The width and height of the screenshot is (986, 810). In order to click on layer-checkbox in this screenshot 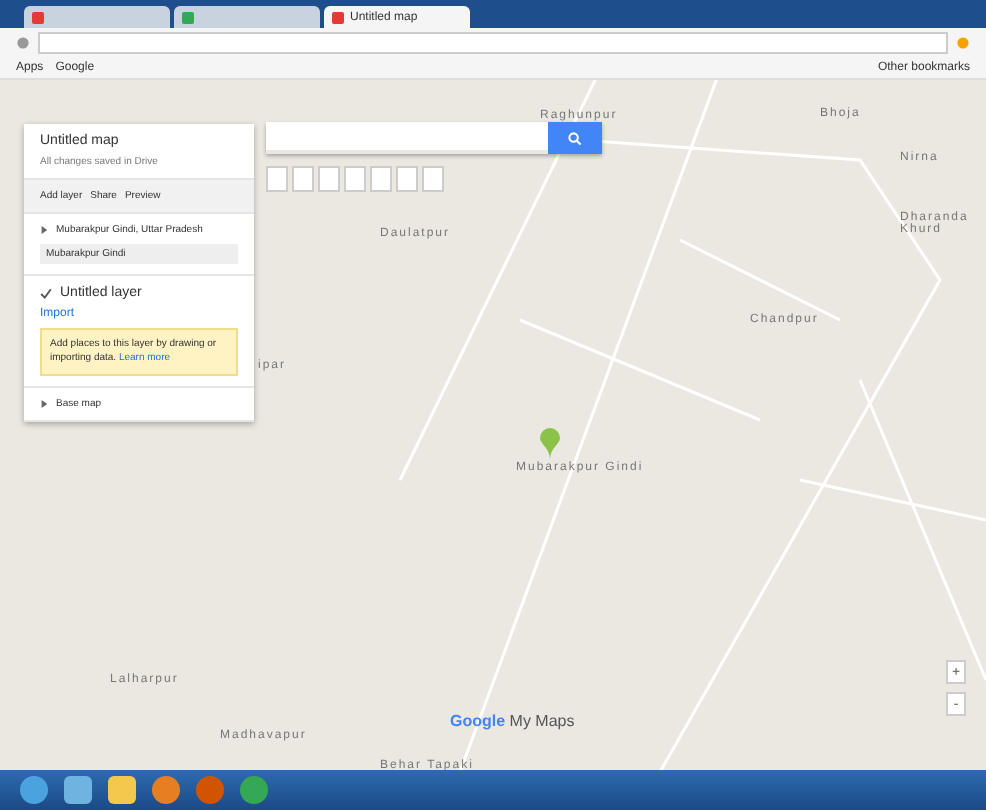, I will do `click(46, 293)`.